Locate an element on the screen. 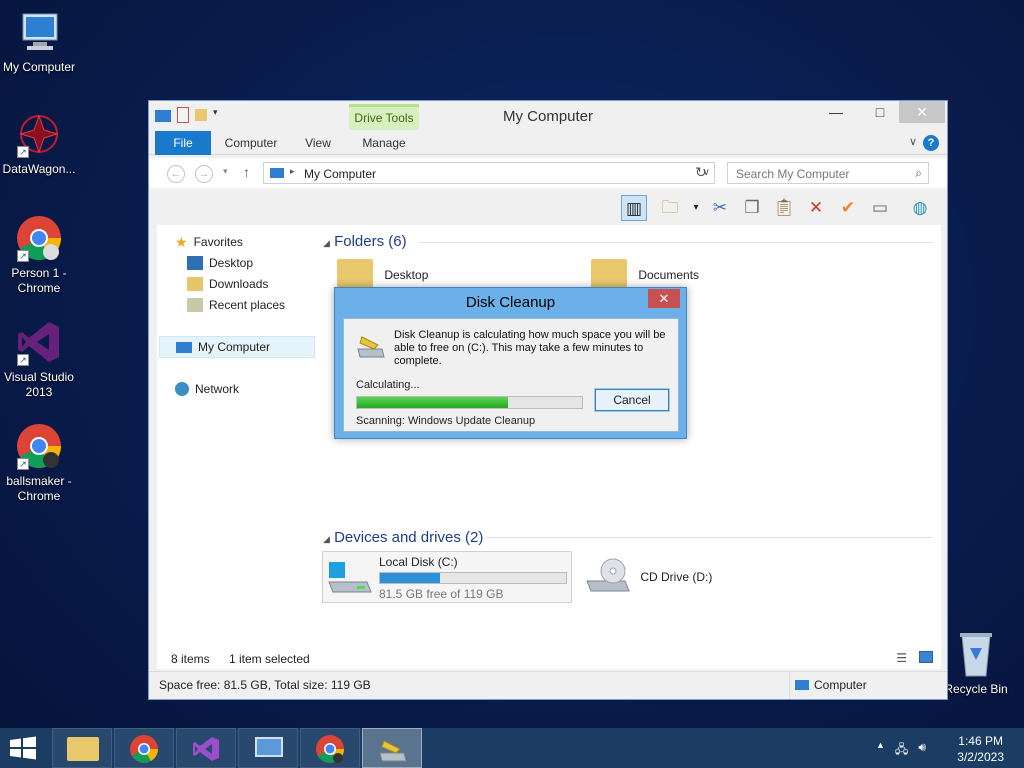 The image size is (1024, 768). address-text: My Computer is located at coordinates (340, 174).